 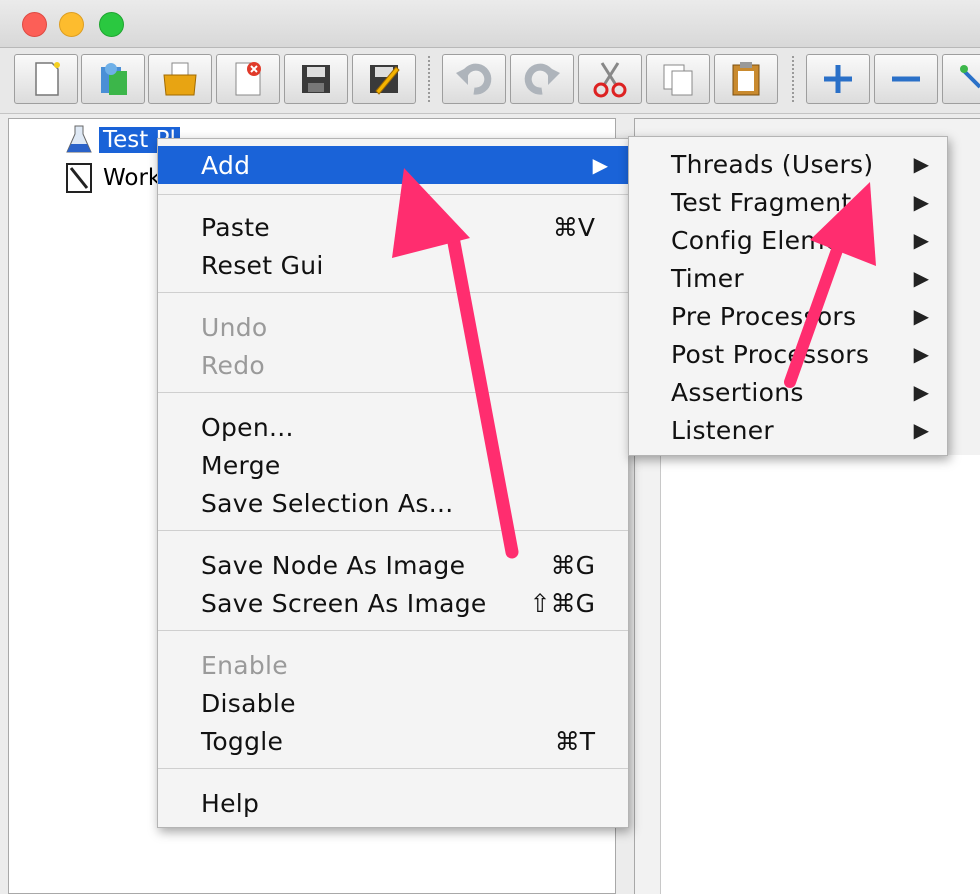 I want to click on redo-icon, so click(x=542, y=79).